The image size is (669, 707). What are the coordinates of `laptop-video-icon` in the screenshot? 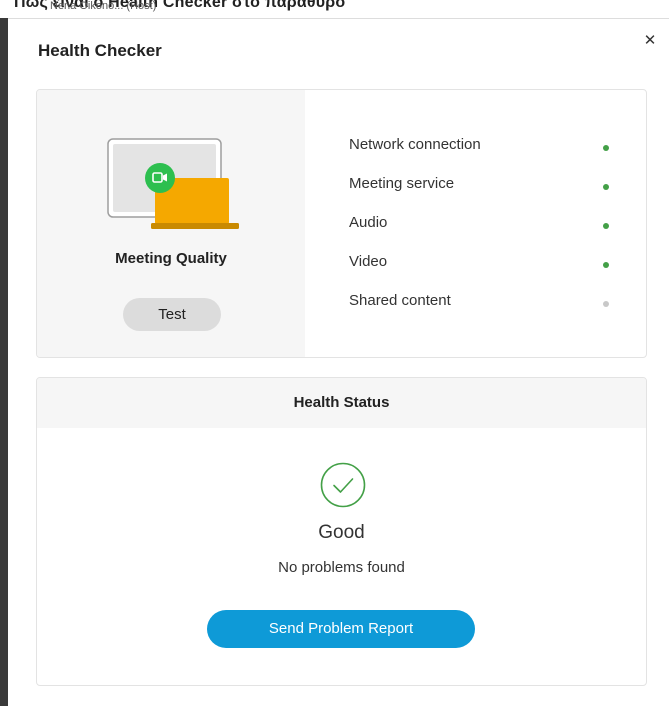 It's located at (173, 183).